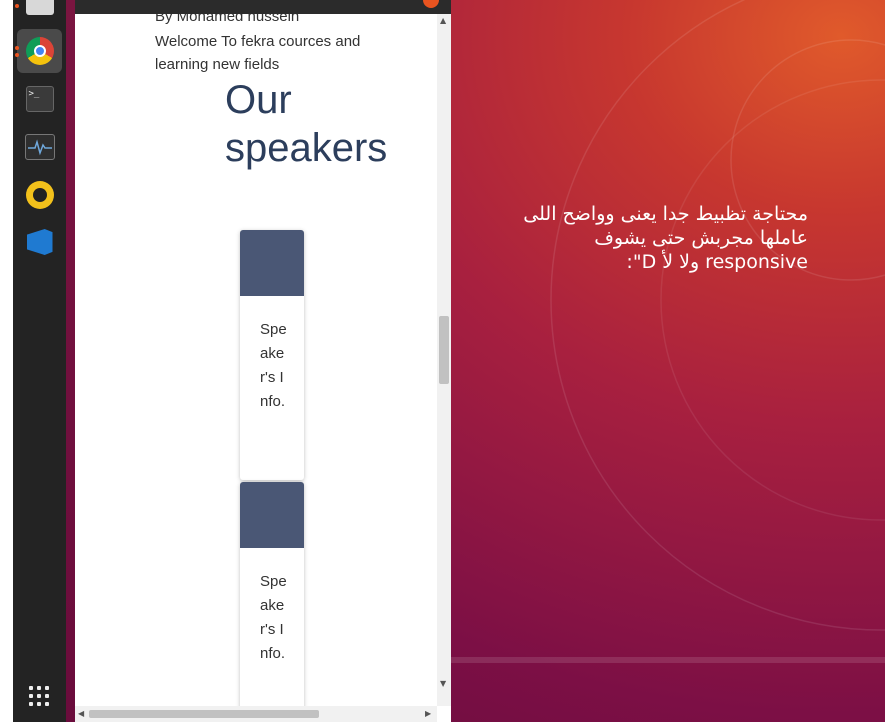  I want to click on chrome-icon, so click(39, 51).